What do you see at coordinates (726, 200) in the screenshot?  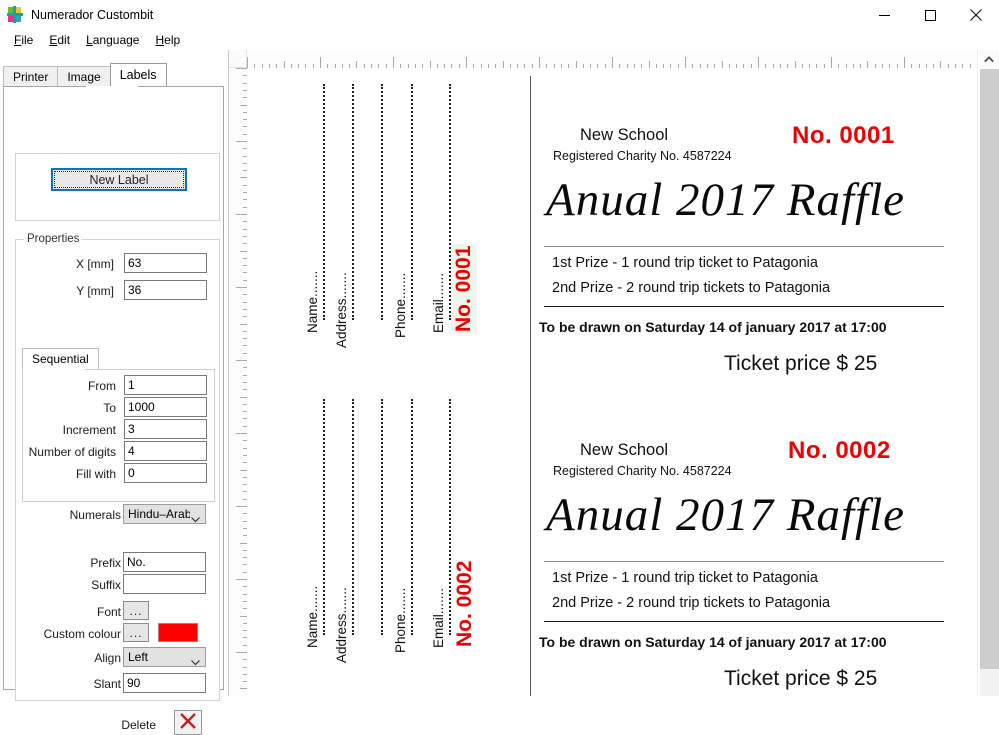 I see `ticket-title: Anual 2017 Raffle` at bounding box center [726, 200].